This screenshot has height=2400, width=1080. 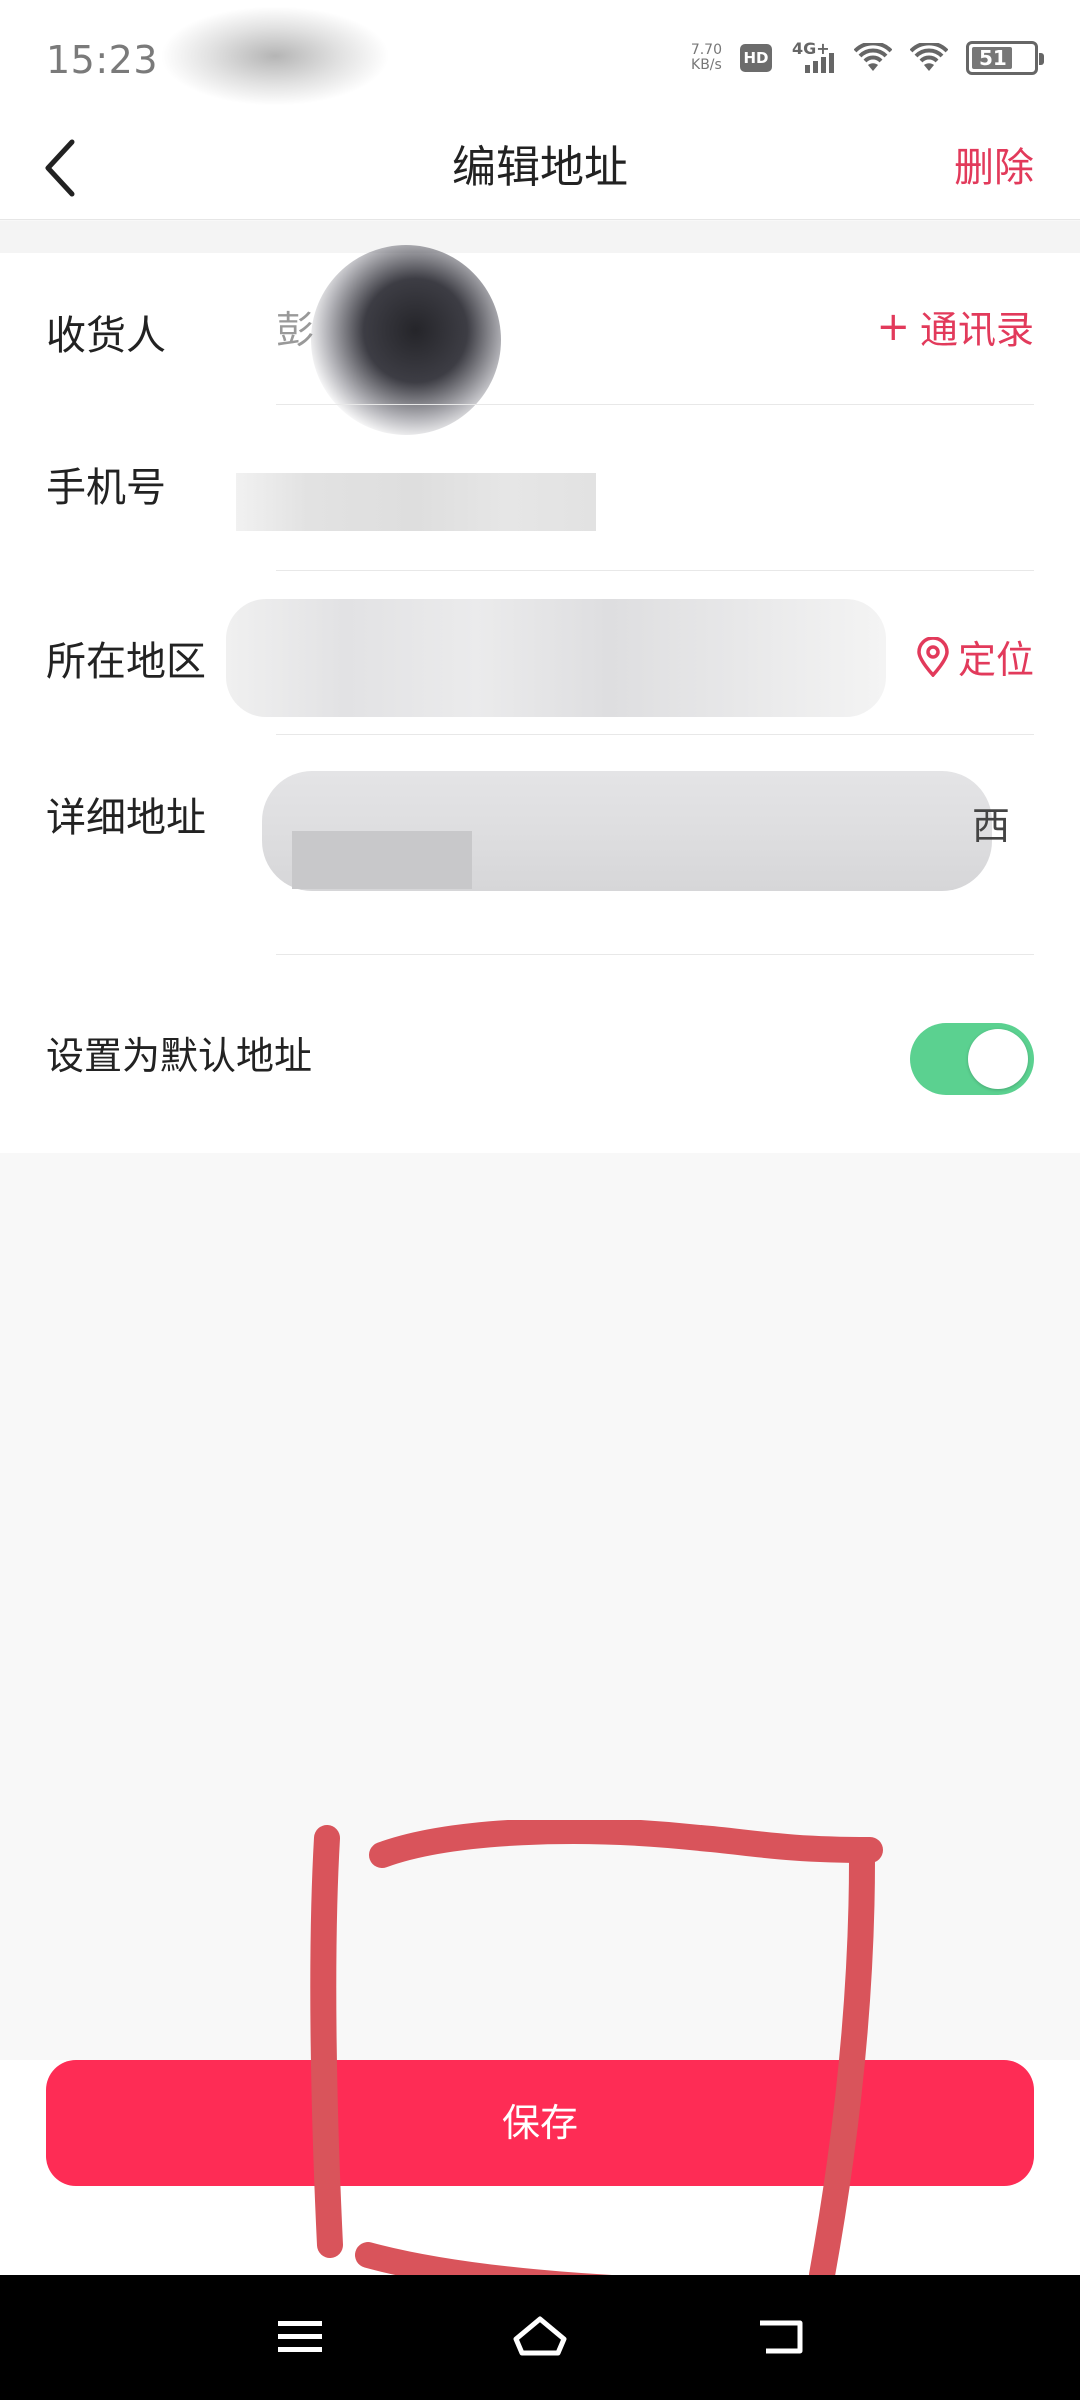 What do you see at coordinates (706, 65) in the screenshot?
I see `net-speed-unit: KB/s` at bounding box center [706, 65].